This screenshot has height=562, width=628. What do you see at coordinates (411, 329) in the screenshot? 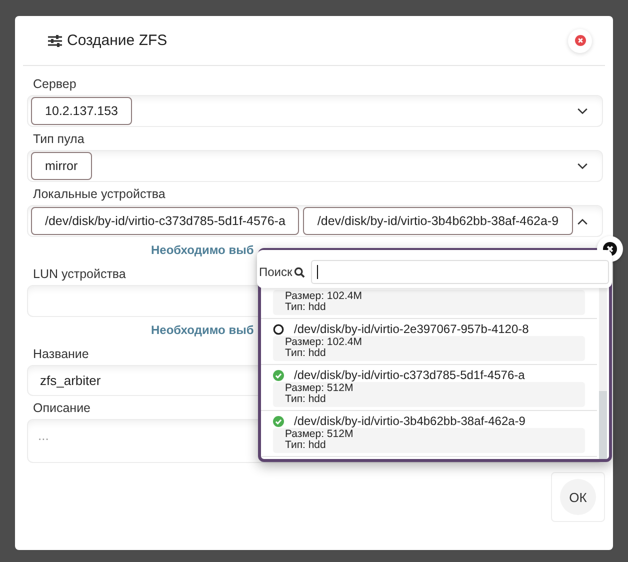
I see `device-path: /dev/disk/by-id/virtio-2e397067-957b-4120-8` at bounding box center [411, 329].